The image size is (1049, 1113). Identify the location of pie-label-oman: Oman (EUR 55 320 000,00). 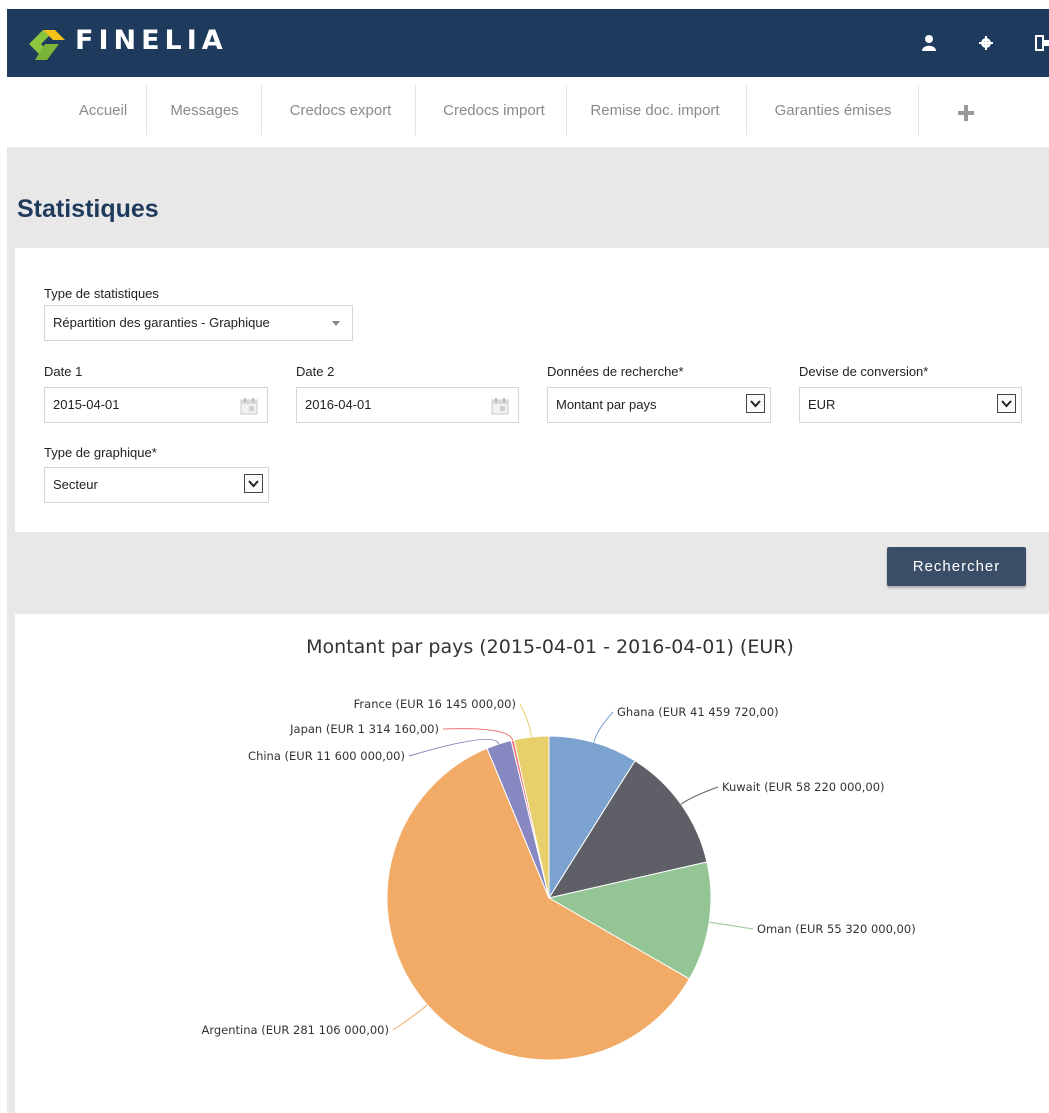
(836, 929).